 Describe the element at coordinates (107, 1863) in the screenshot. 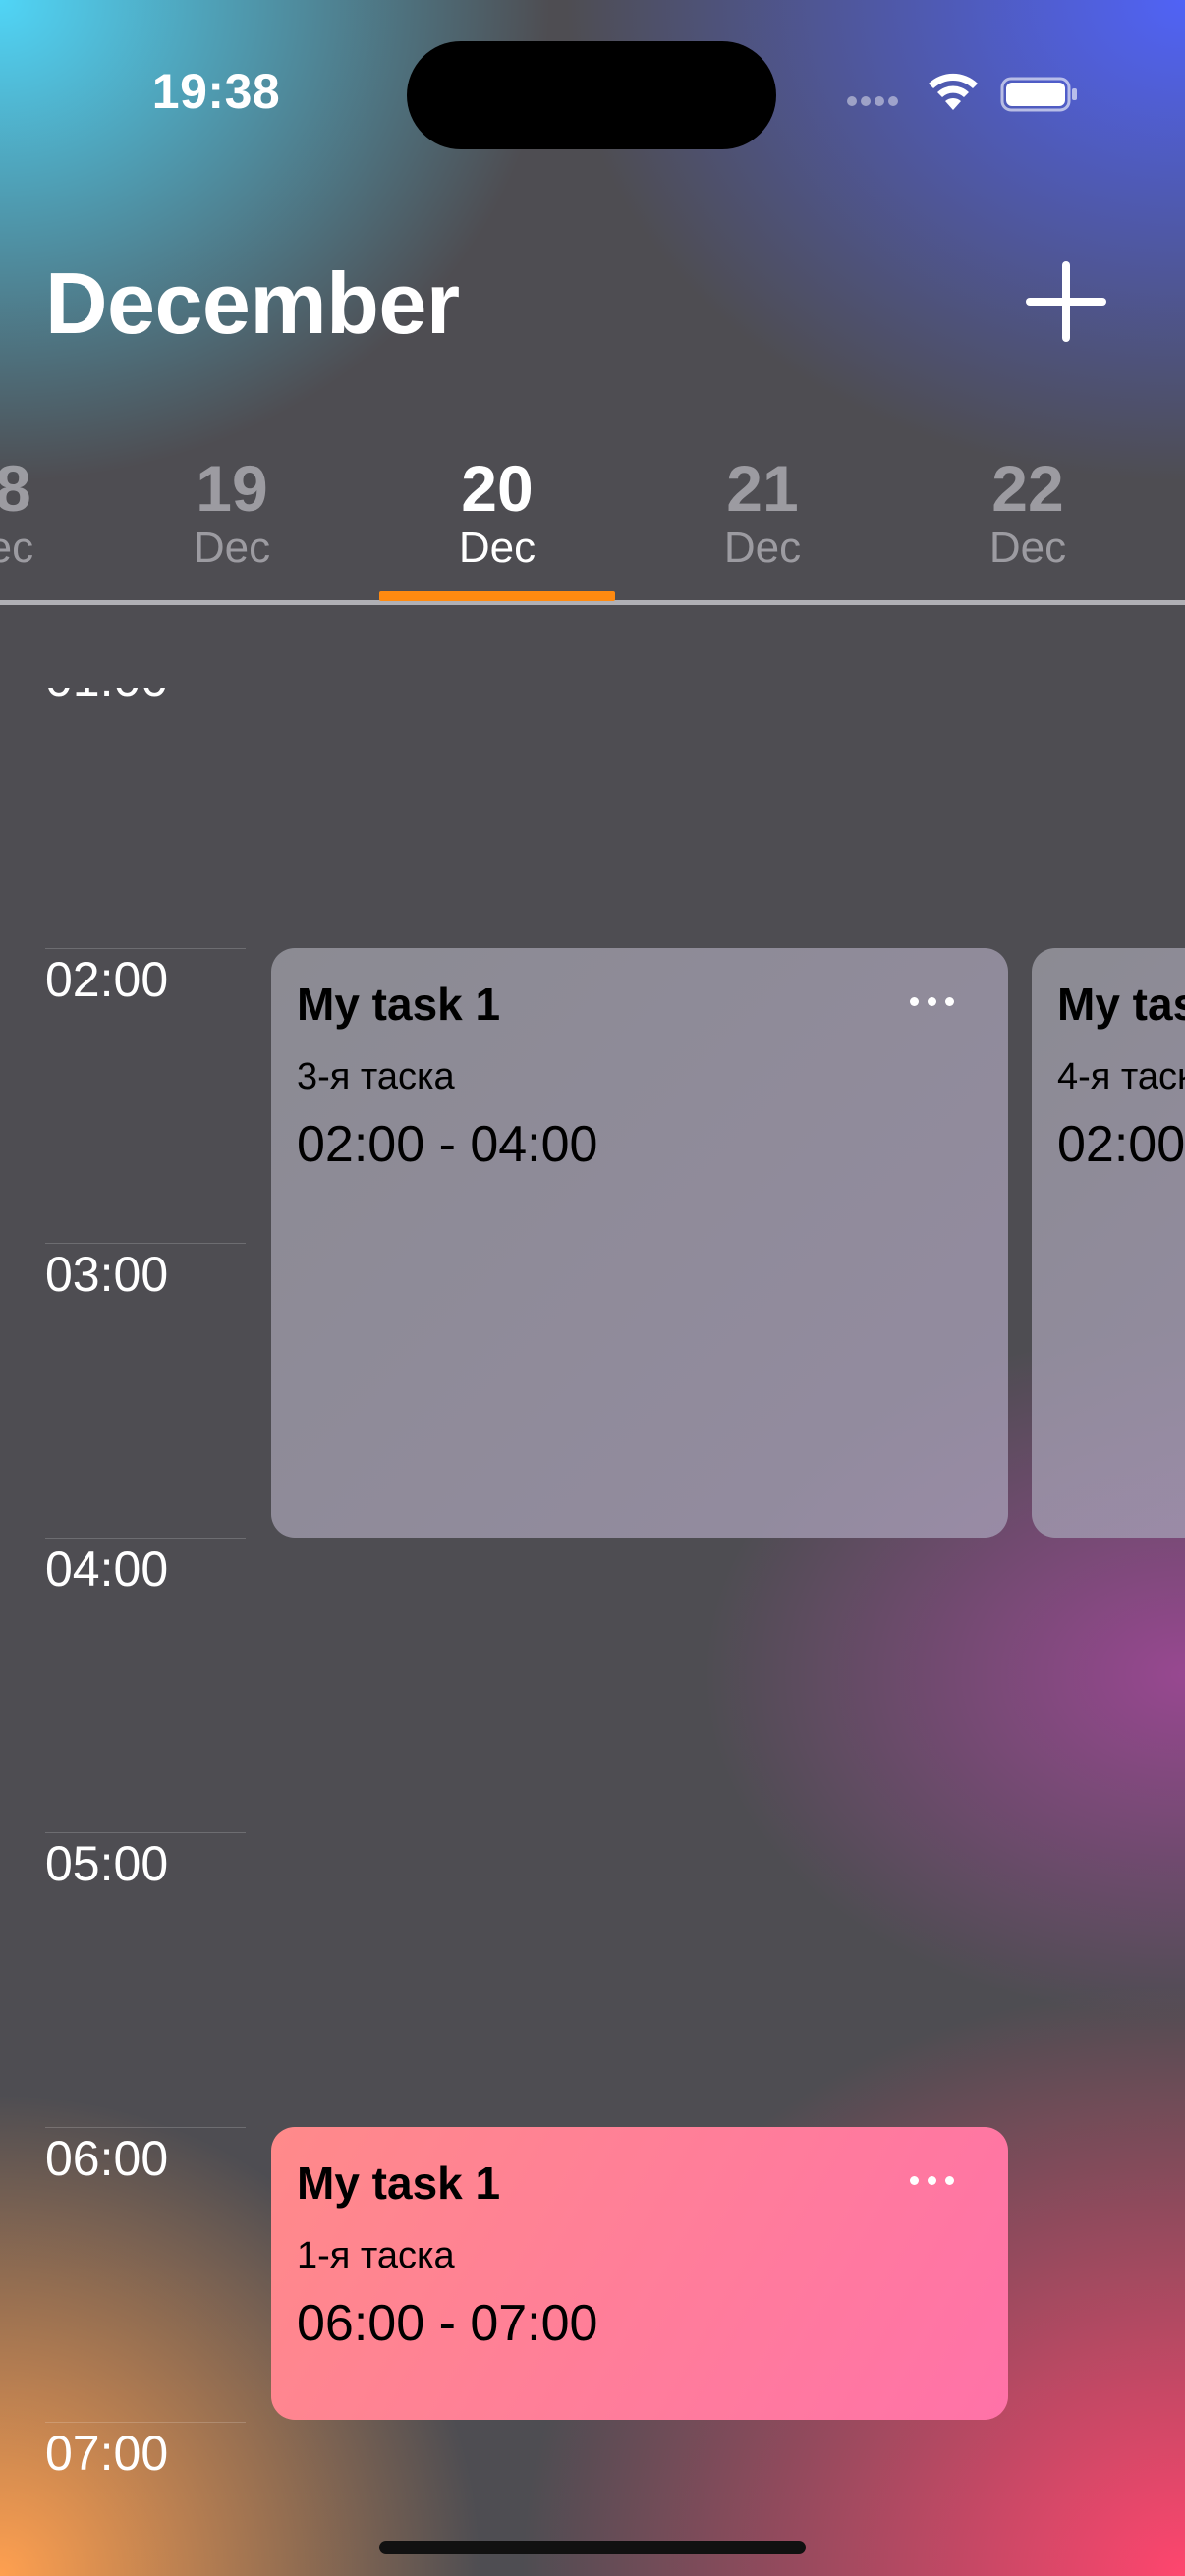

I see `hour-label: 05:00` at that location.